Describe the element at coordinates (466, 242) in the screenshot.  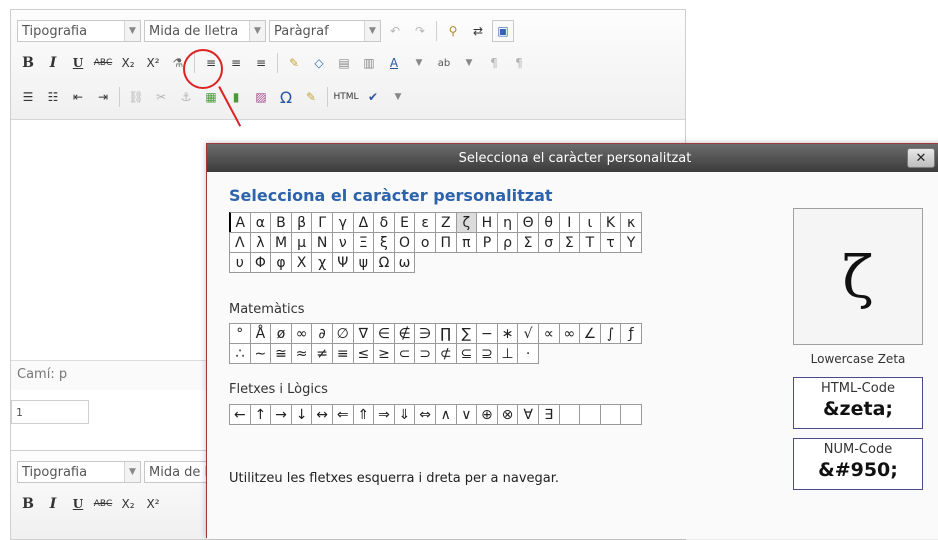
I see `char-cell: π` at that location.